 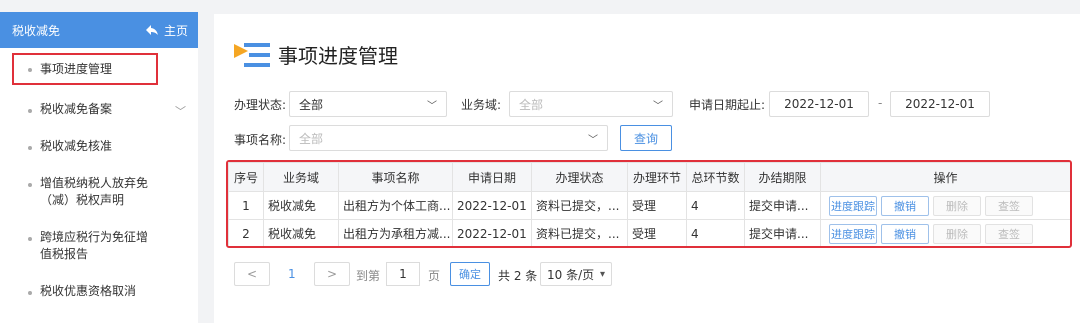 I want to click on total-count: 共 2 条, so click(x=518, y=276).